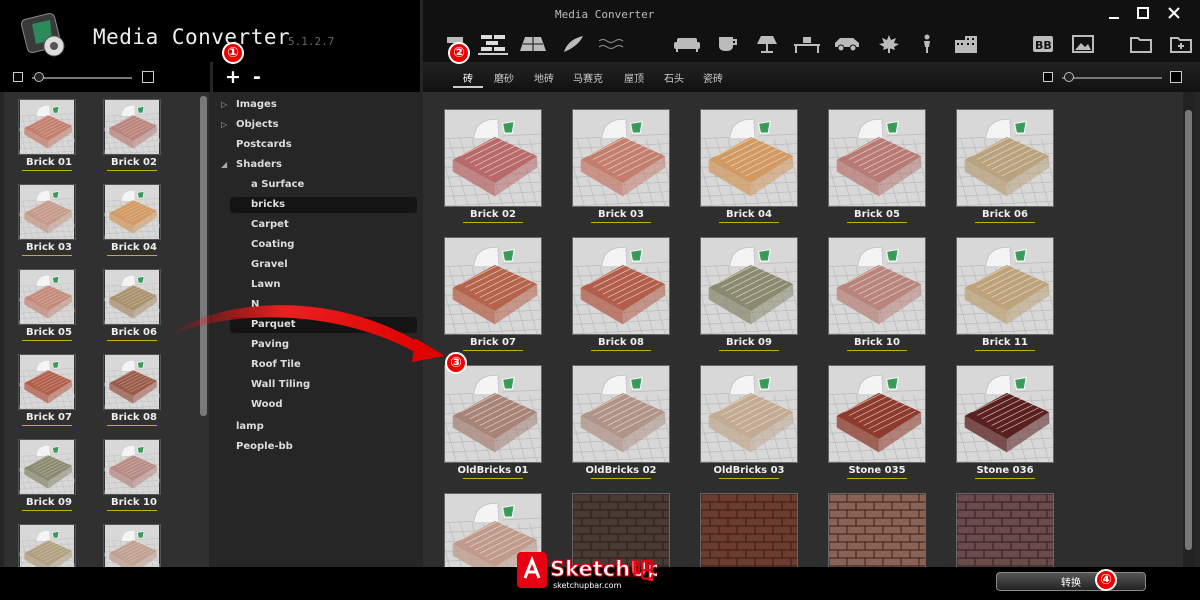  Describe the element at coordinates (877, 166) in the screenshot. I see `grid-thumbnail: Brick 05` at that location.